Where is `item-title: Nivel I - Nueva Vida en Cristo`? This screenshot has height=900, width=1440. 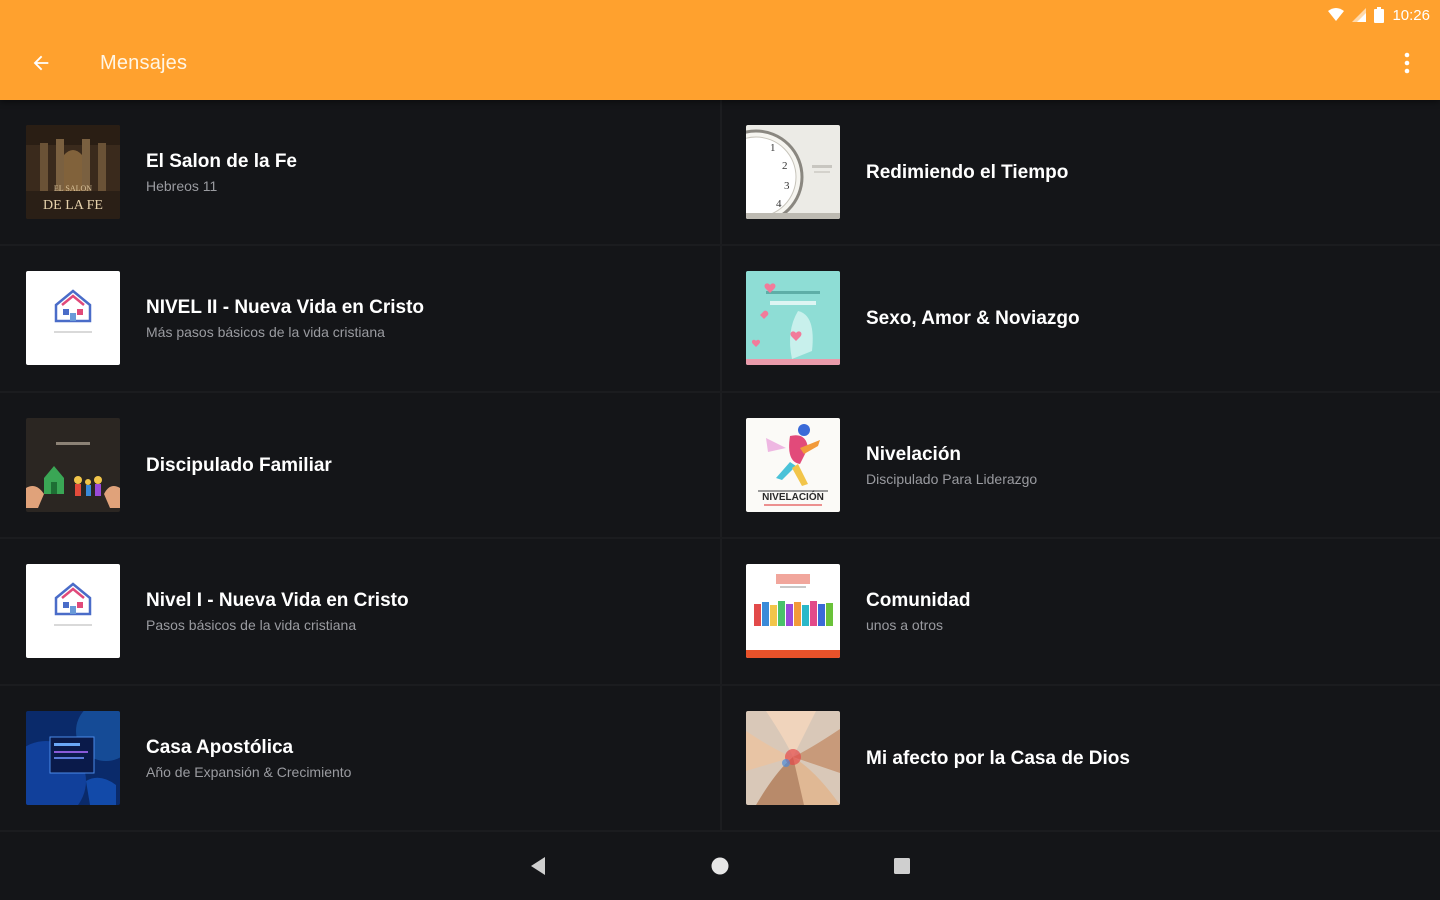 item-title: Nivel I - Nueva Vida en Cristo is located at coordinates (277, 601).